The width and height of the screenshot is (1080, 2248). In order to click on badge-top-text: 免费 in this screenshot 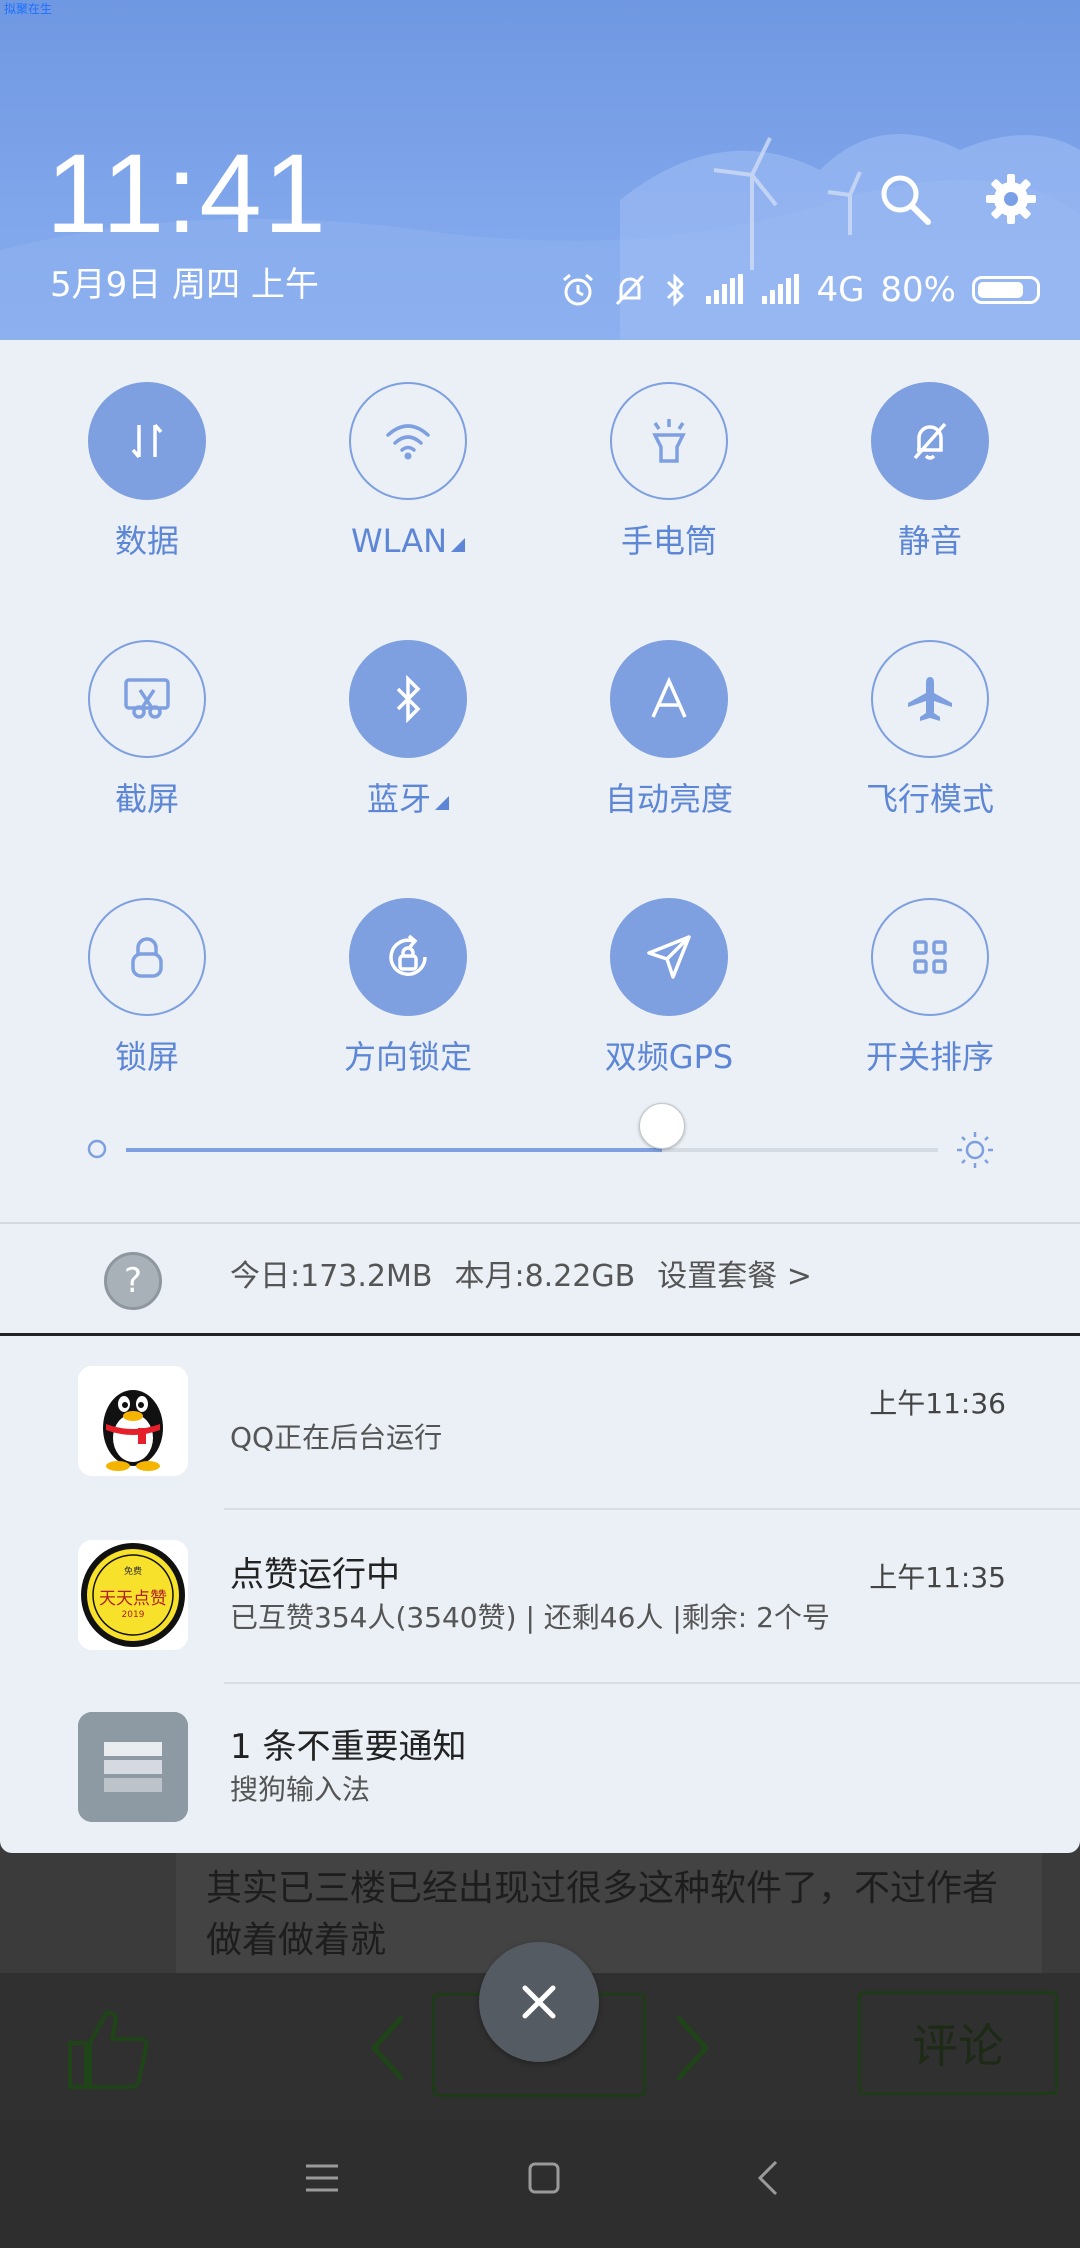, I will do `click(132, 1572)`.